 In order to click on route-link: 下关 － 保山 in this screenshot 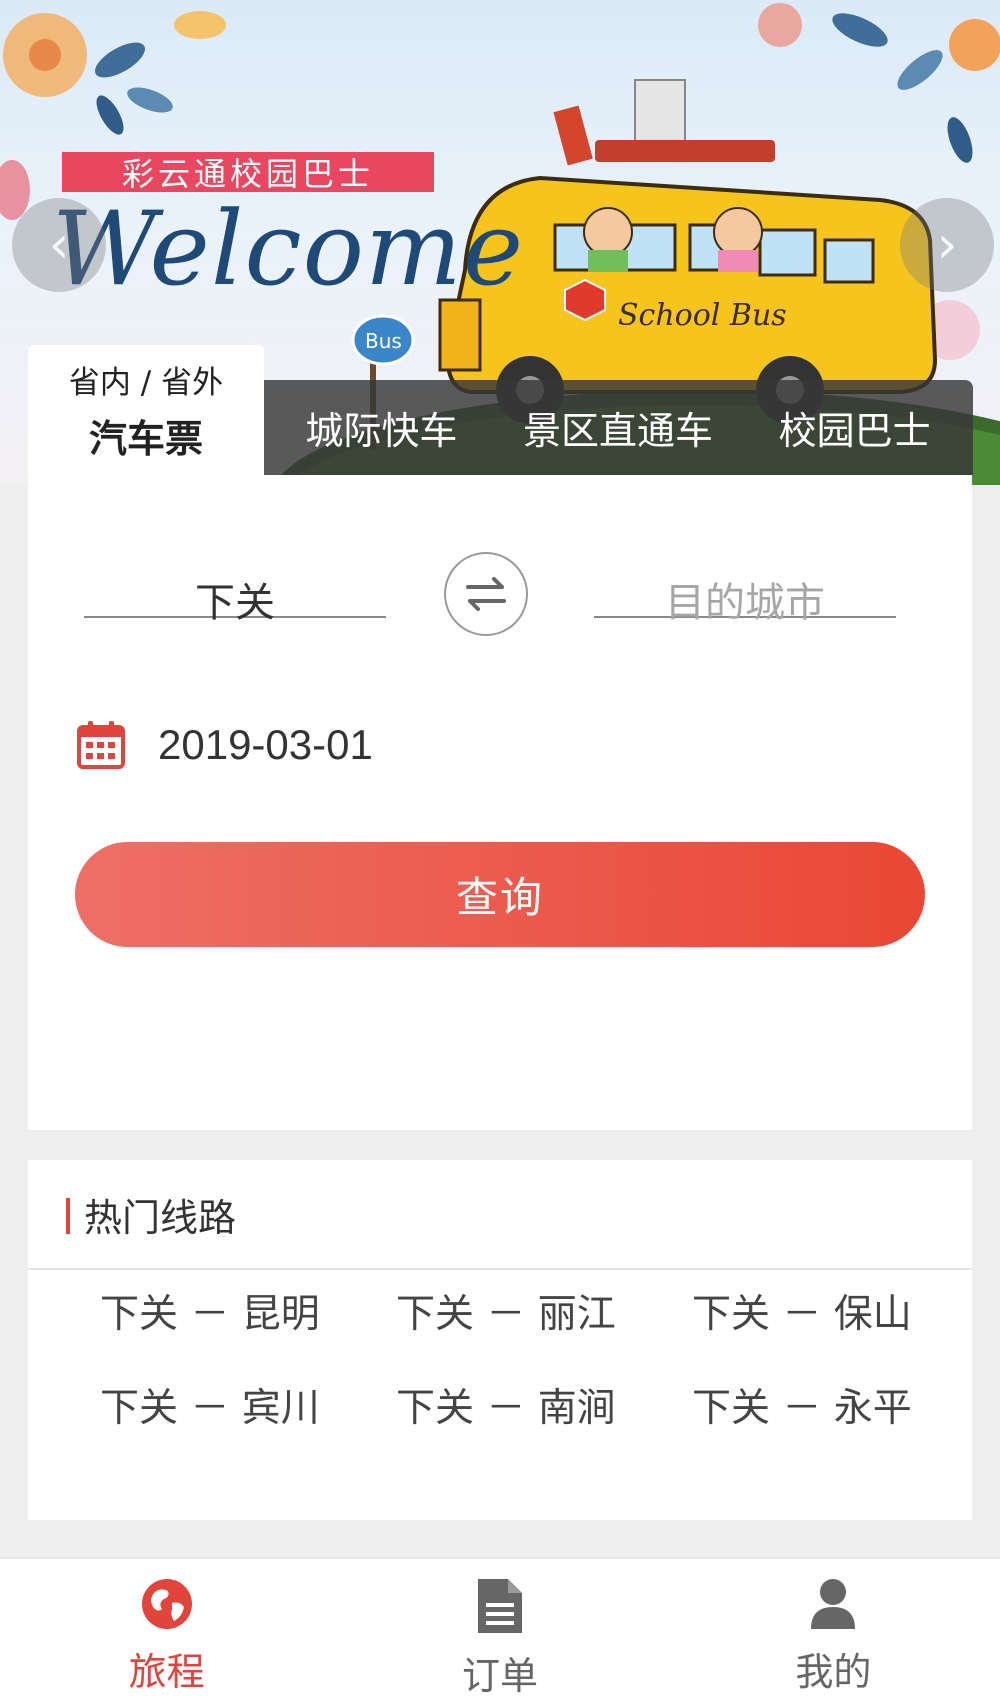, I will do `click(840, 1315)`.